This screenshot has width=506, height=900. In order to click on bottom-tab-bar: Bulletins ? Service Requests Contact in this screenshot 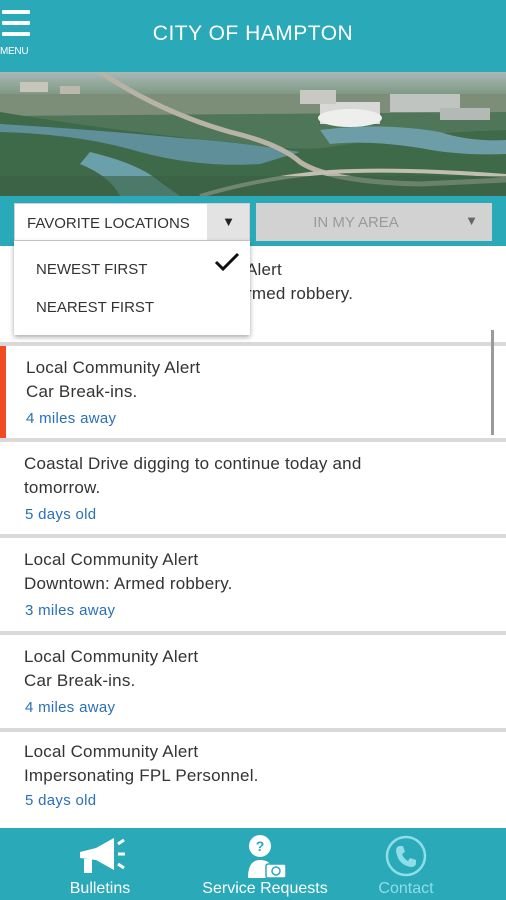, I will do `click(253, 864)`.